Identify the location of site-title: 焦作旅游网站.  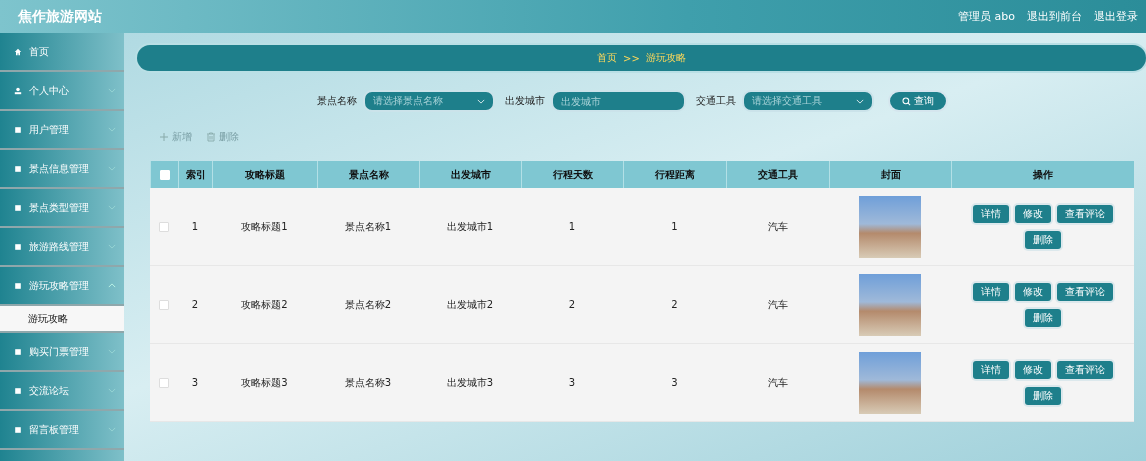
(60, 16).